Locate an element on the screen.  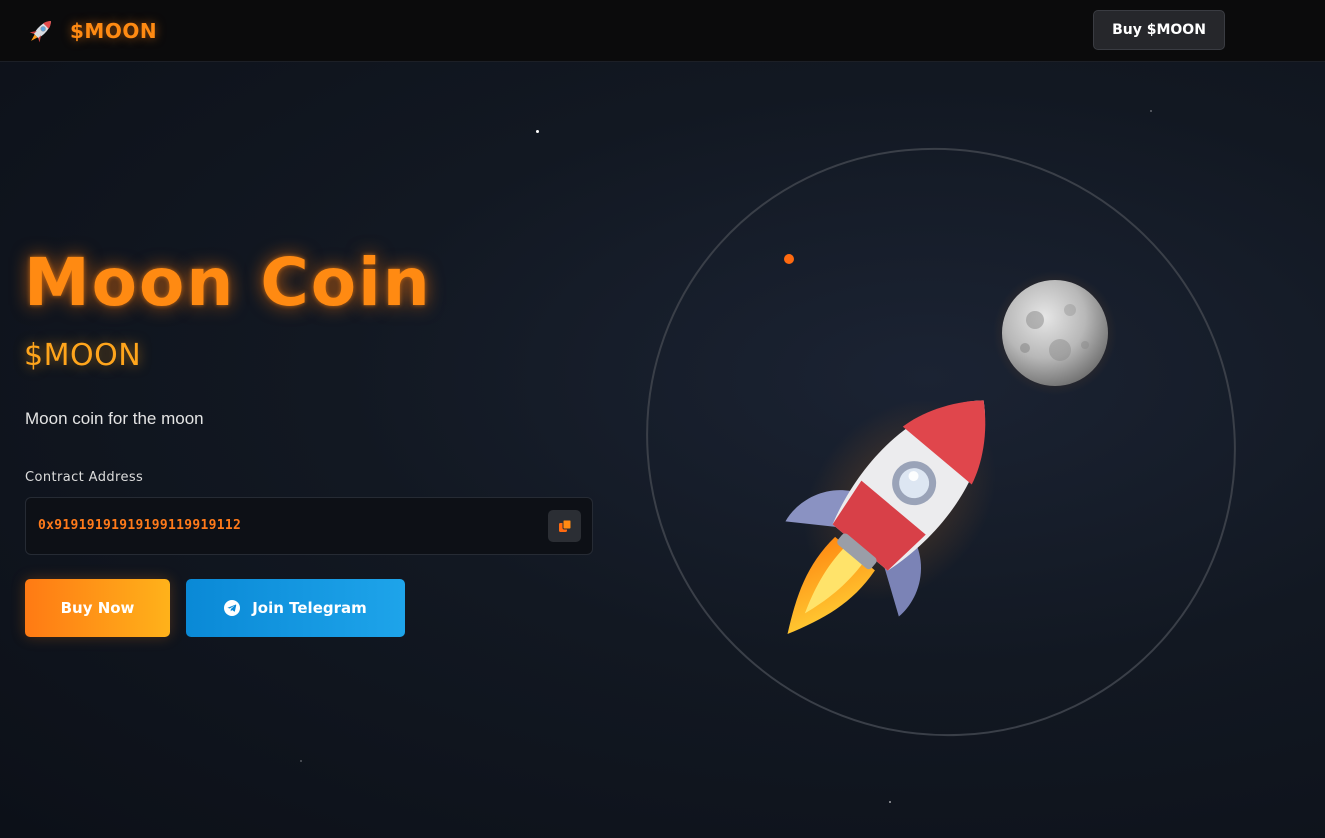
rocket-icon is located at coordinates (40, 32).